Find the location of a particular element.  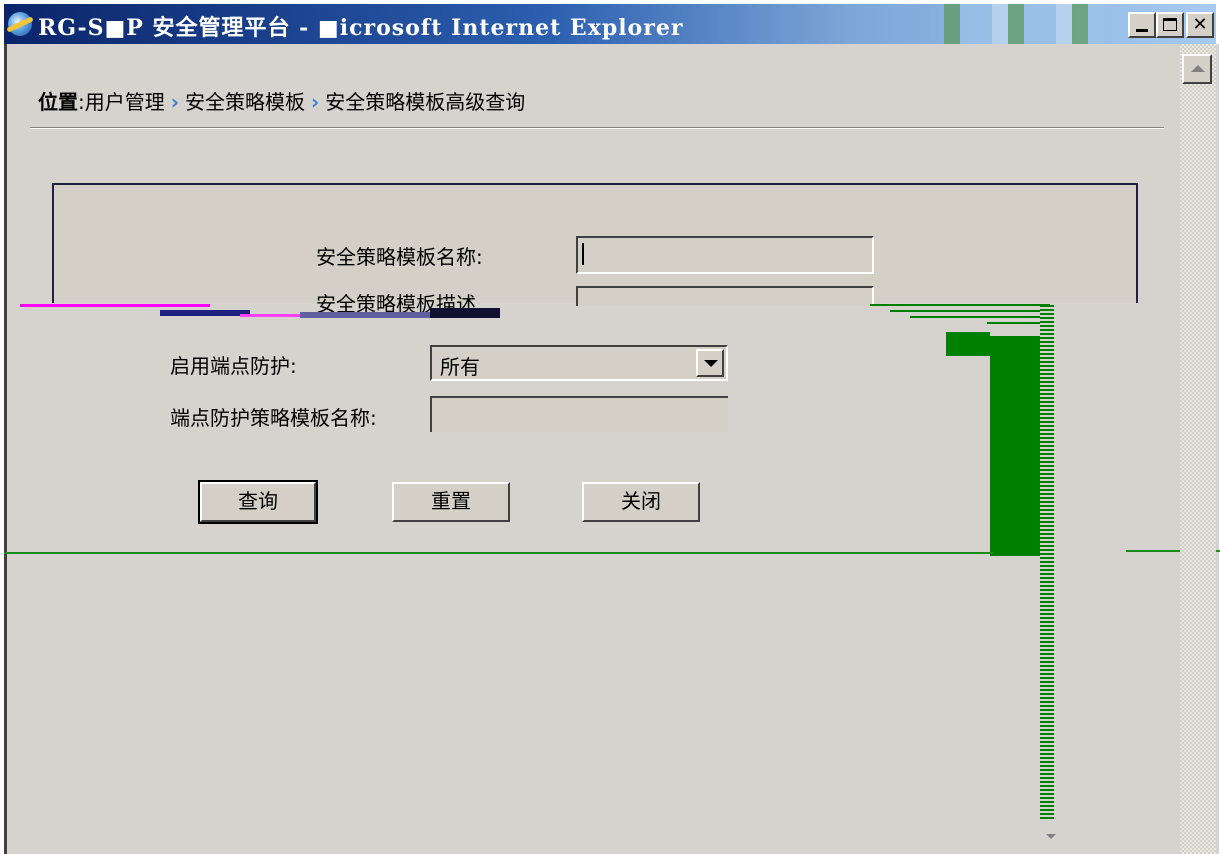

breadcrumb-lead: 位置 is located at coordinates (58, 102).